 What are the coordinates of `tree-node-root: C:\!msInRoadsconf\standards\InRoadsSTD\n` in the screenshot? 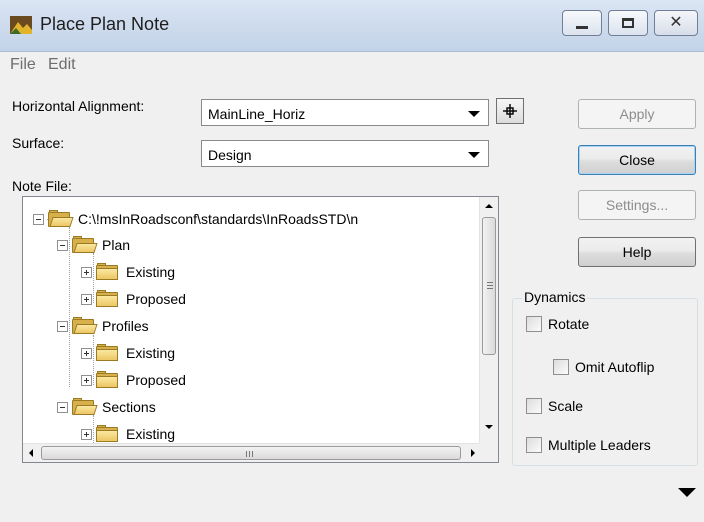 It's located at (195, 219).